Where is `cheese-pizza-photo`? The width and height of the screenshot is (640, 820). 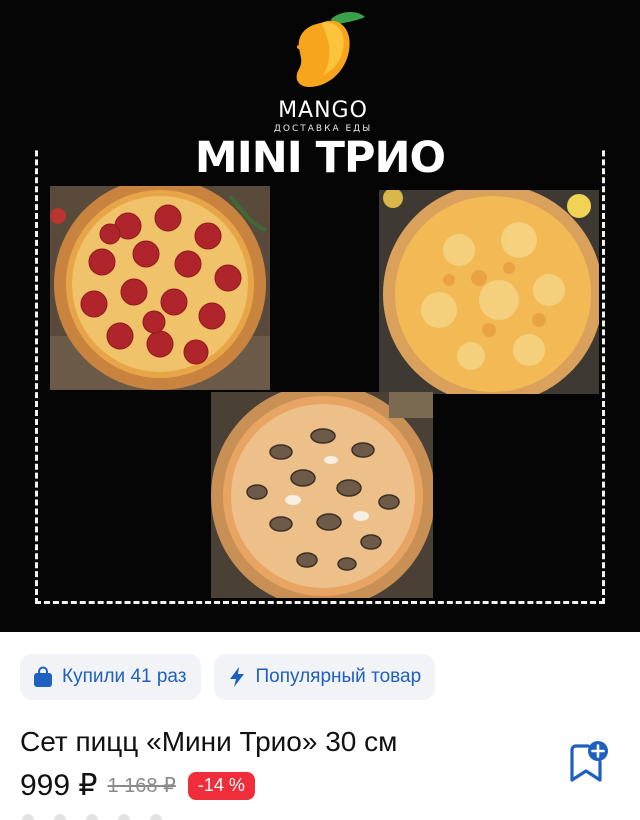 cheese-pizza-photo is located at coordinates (489, 292).